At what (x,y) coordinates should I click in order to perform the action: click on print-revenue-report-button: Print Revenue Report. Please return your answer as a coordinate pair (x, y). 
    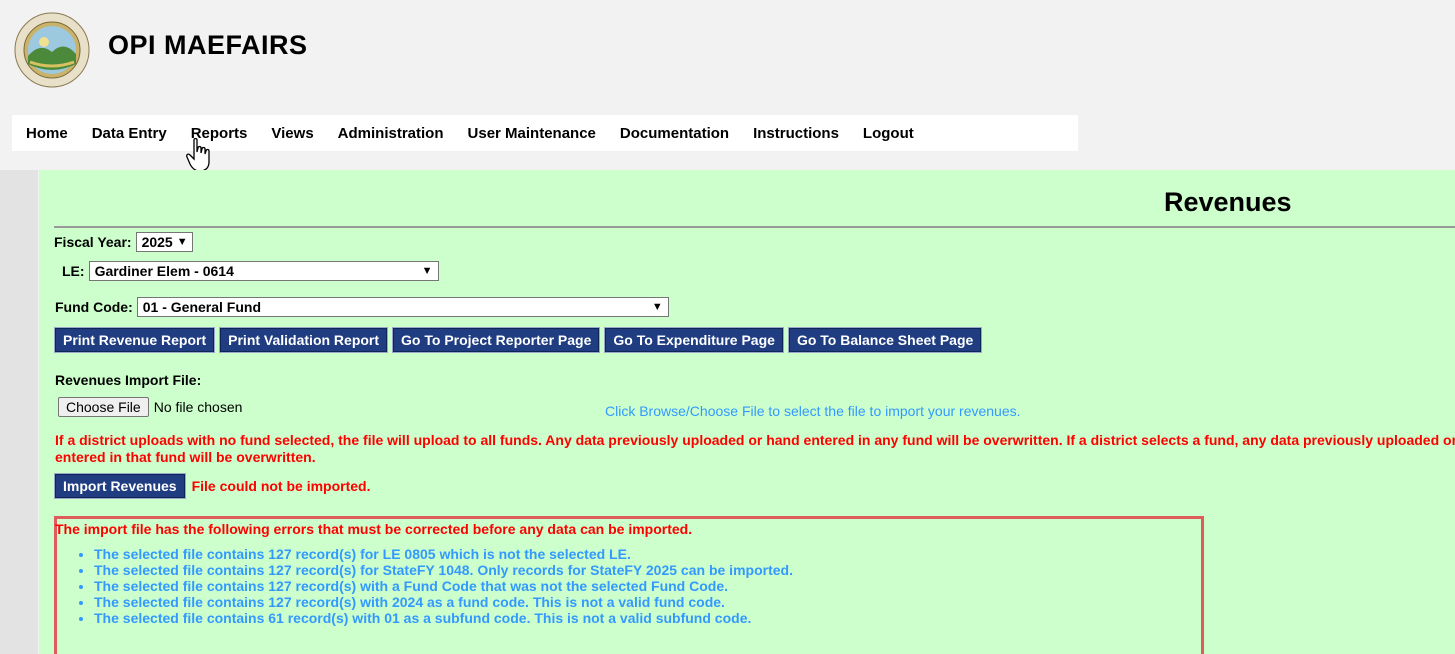
    Looking at the image, I should click on (135, 340).